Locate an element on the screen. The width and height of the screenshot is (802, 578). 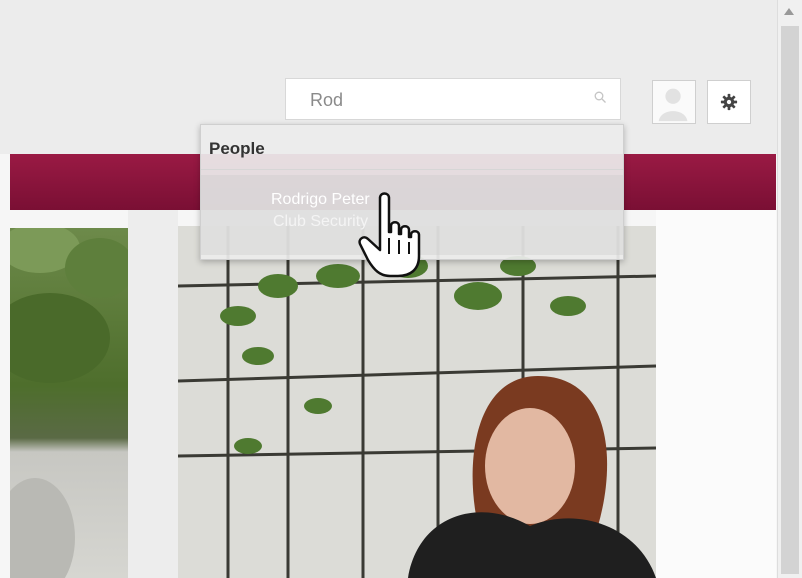
scroll-up-arrow-icon is located at coordinates (789, 11).